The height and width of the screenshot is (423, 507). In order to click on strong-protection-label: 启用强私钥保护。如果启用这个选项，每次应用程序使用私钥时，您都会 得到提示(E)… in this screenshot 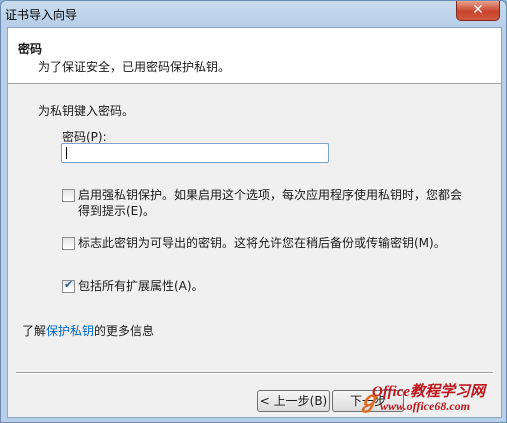, I will do `click(270, 203)`.